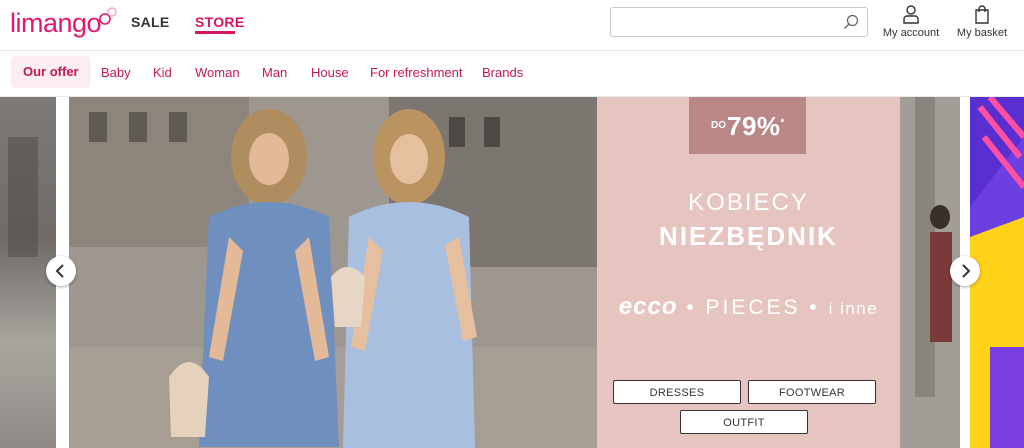 The width and height of the screenshot is (1024, 448). I want to click on discount-prefix: DO, so click(718, 125).